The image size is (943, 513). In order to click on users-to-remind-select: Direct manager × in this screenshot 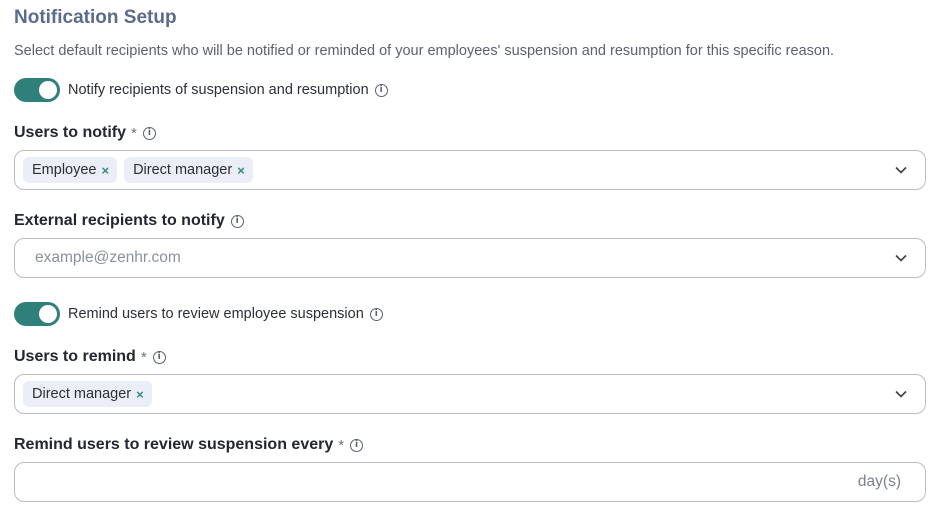, I will do `click(470, 394)`.